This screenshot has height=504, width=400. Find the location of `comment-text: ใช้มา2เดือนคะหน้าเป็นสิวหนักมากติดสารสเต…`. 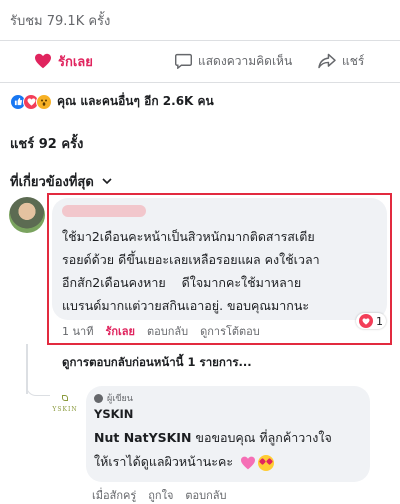

comment-text: ใช้มา2เดือนคะหน้าเป็นสิวหนักมากติดสารสเต… is located at coordinates (191, 271).